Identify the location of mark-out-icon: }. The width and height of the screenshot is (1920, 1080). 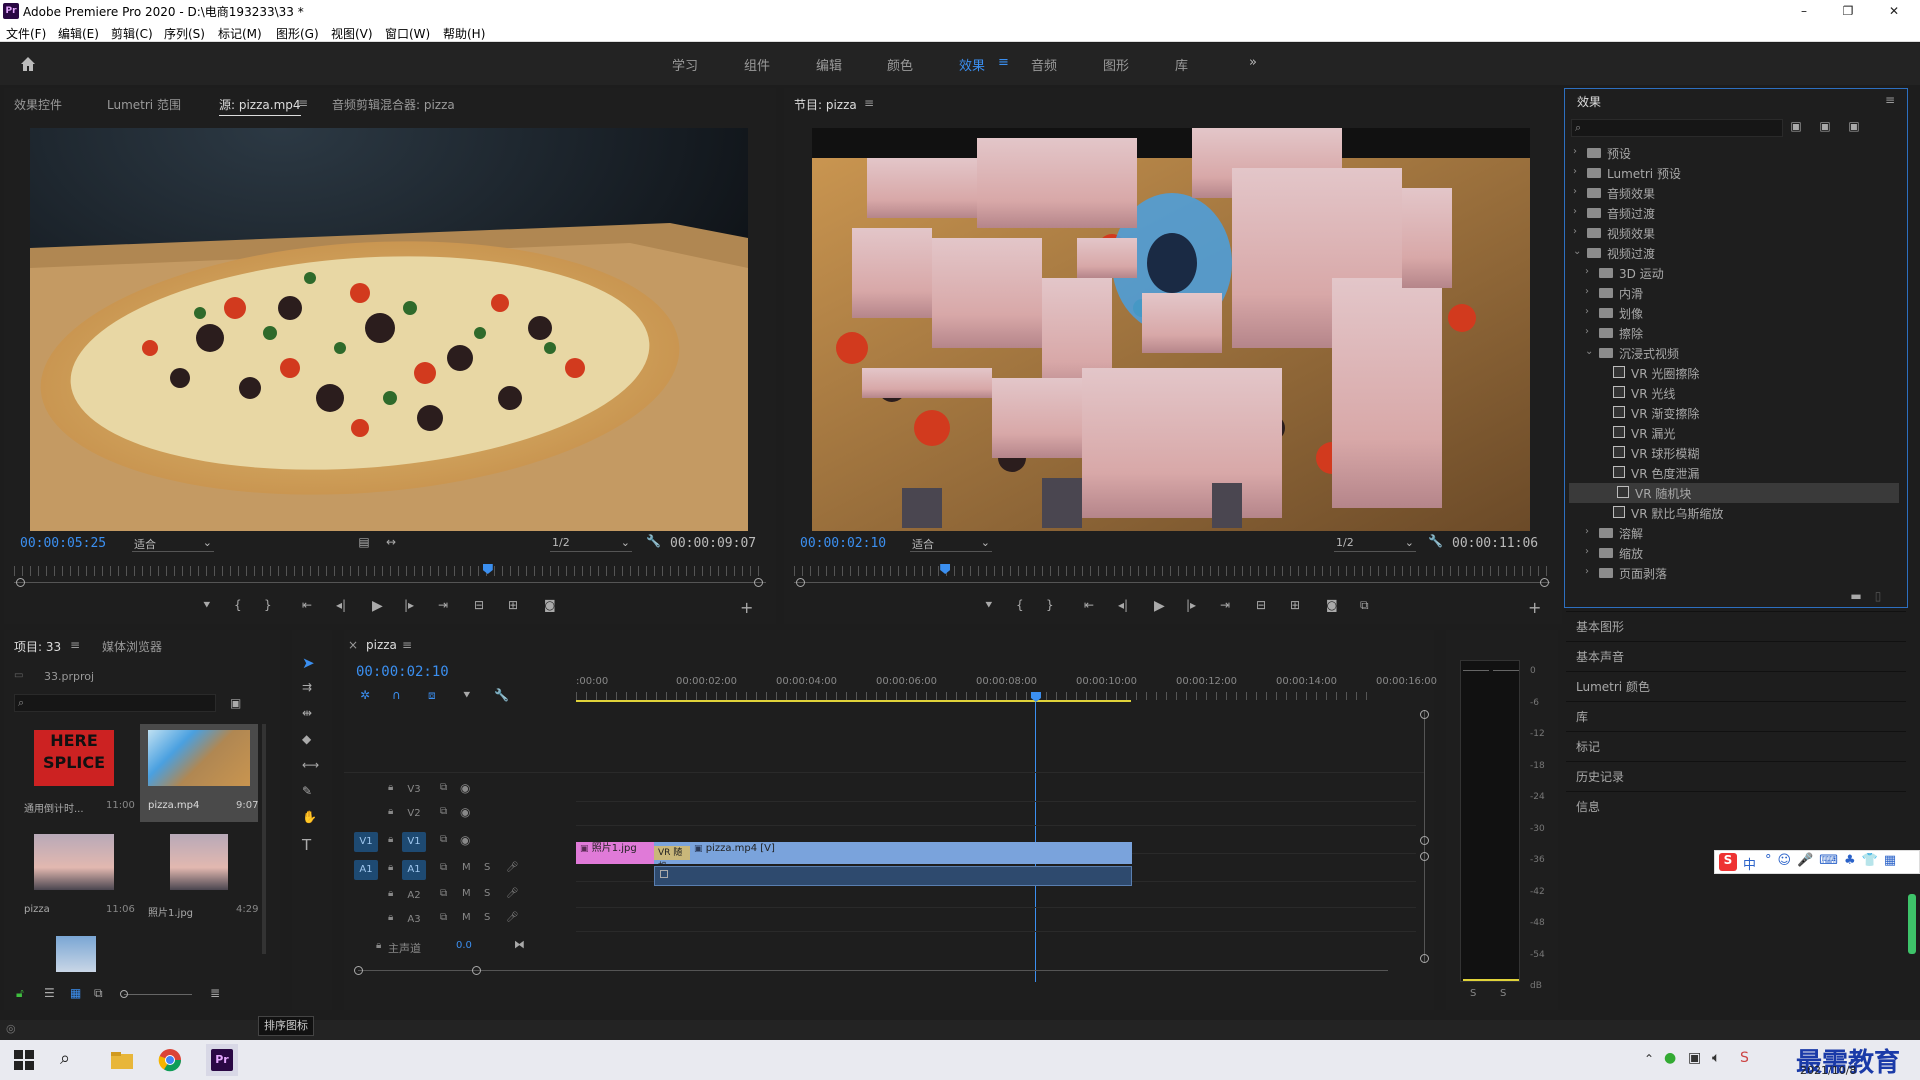
(1050, 605).